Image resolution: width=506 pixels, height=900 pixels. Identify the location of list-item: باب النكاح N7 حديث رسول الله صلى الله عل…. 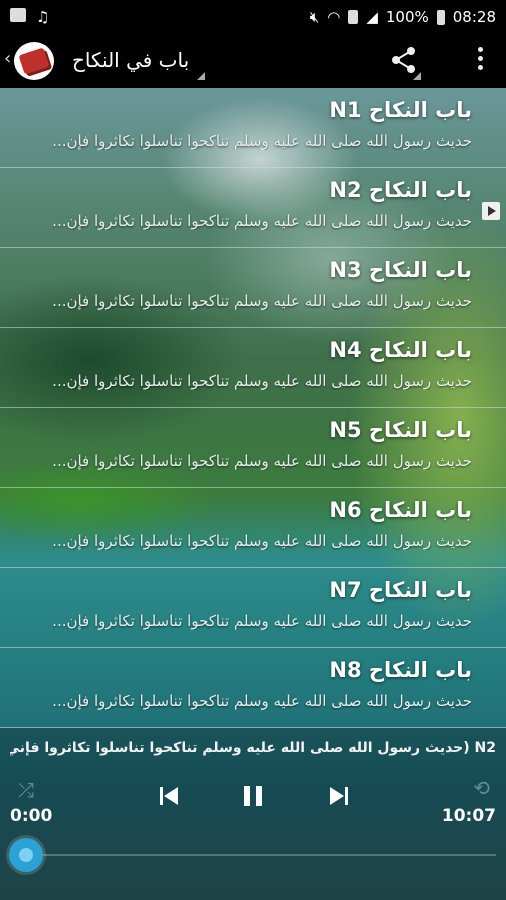
(253, 608).